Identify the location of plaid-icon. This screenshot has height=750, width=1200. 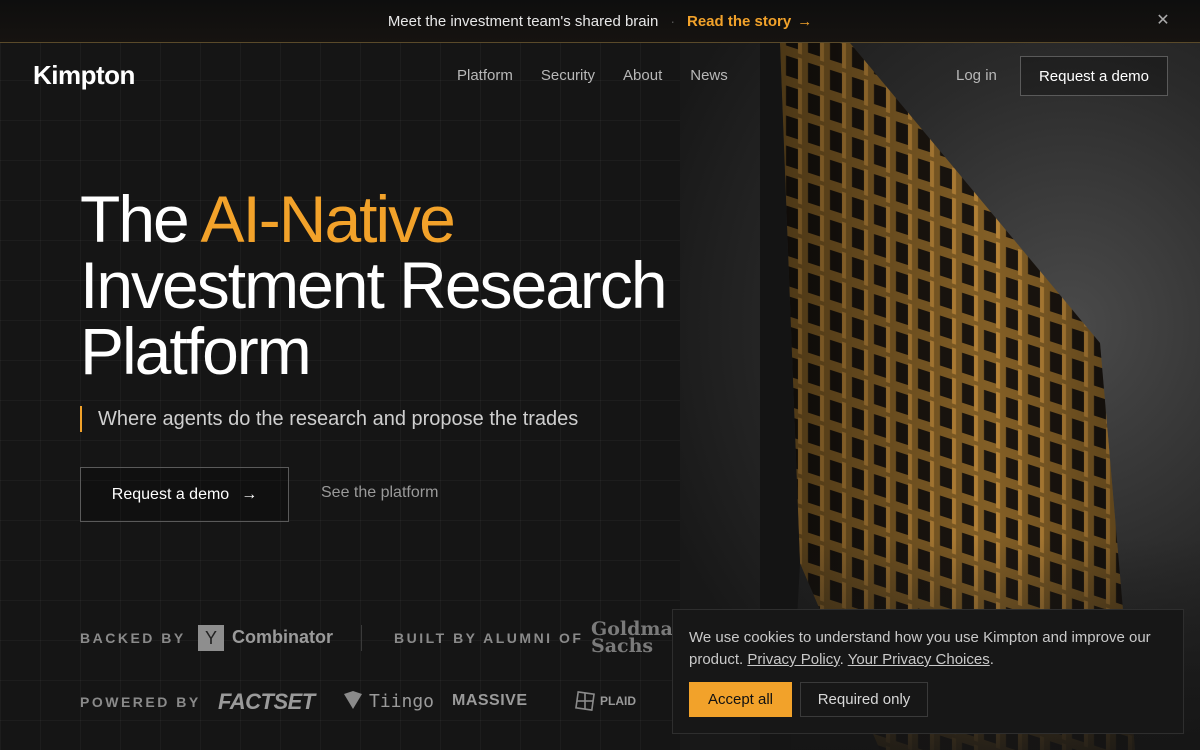
(585, 701).